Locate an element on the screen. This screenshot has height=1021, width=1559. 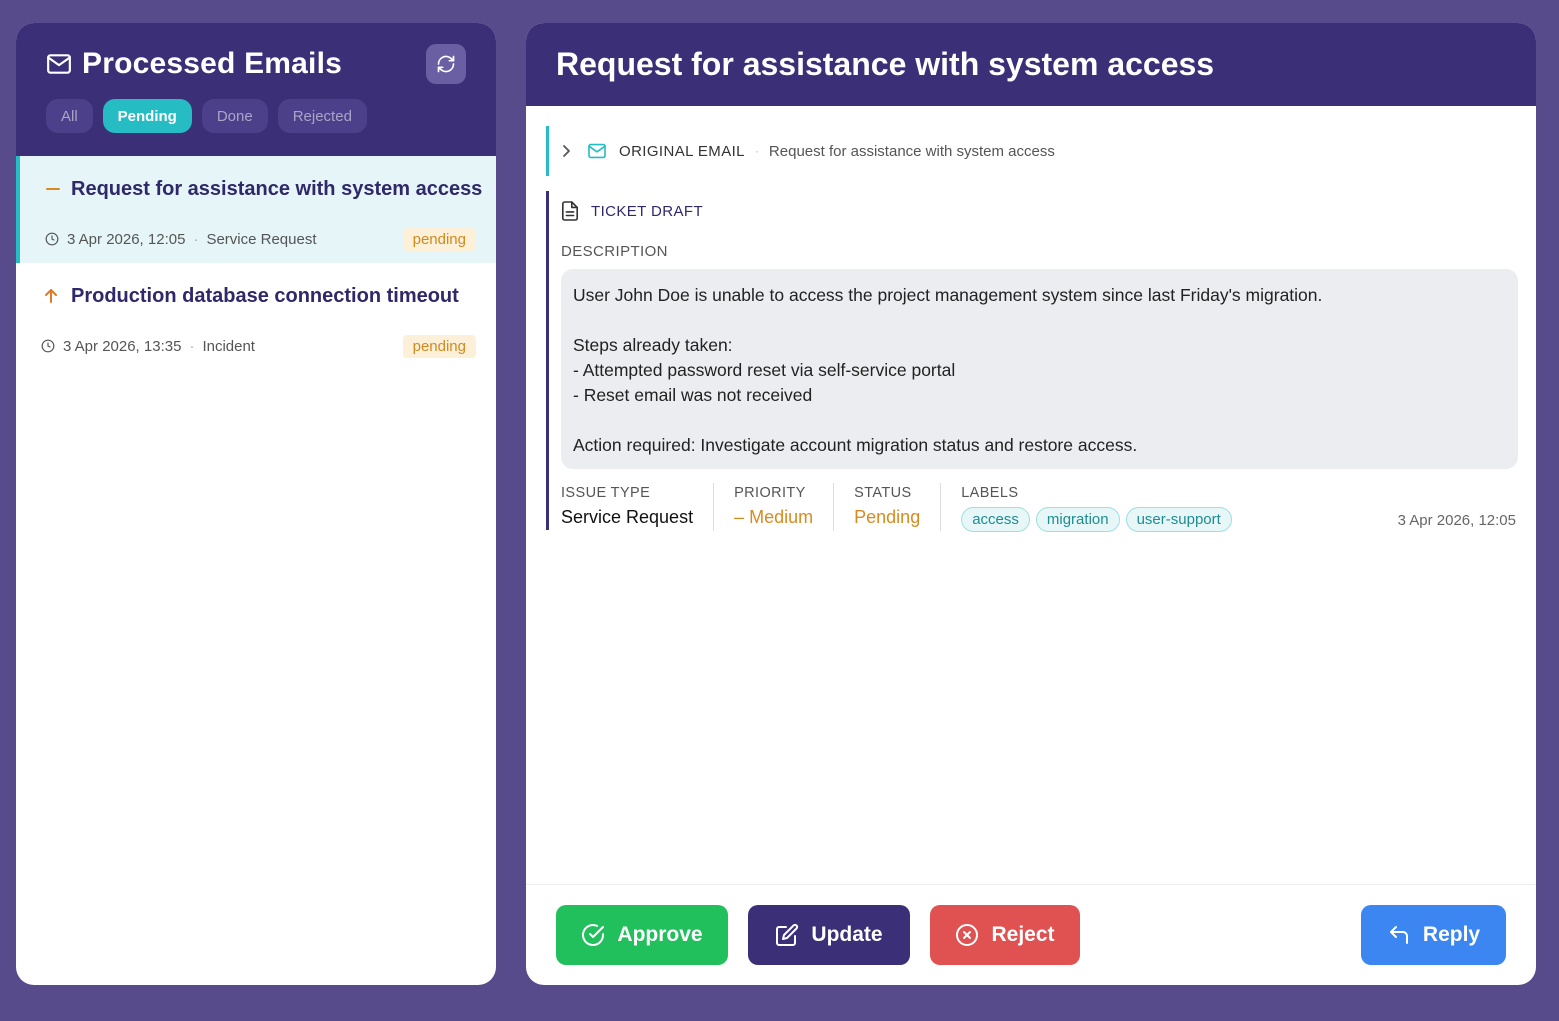
priority-label: PRIORITY is located at coordinates (770, 493).